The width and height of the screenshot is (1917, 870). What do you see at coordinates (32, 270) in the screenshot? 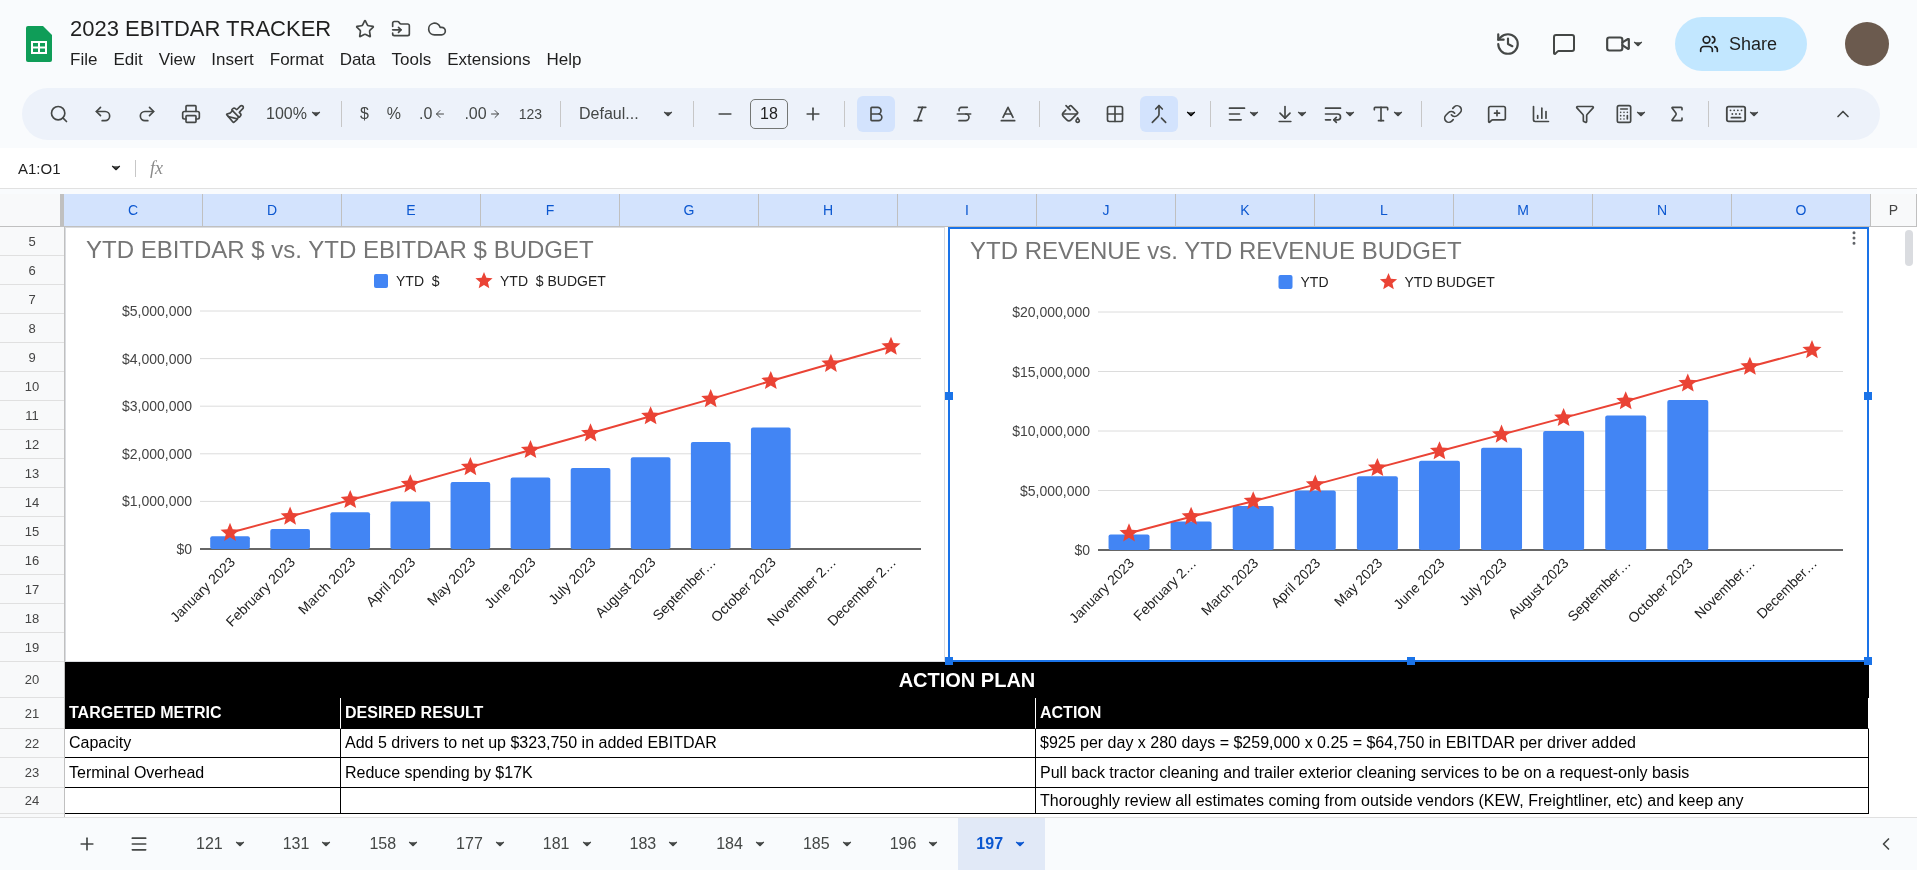
I see `row-number: 6` at bounding box center [32, 270].